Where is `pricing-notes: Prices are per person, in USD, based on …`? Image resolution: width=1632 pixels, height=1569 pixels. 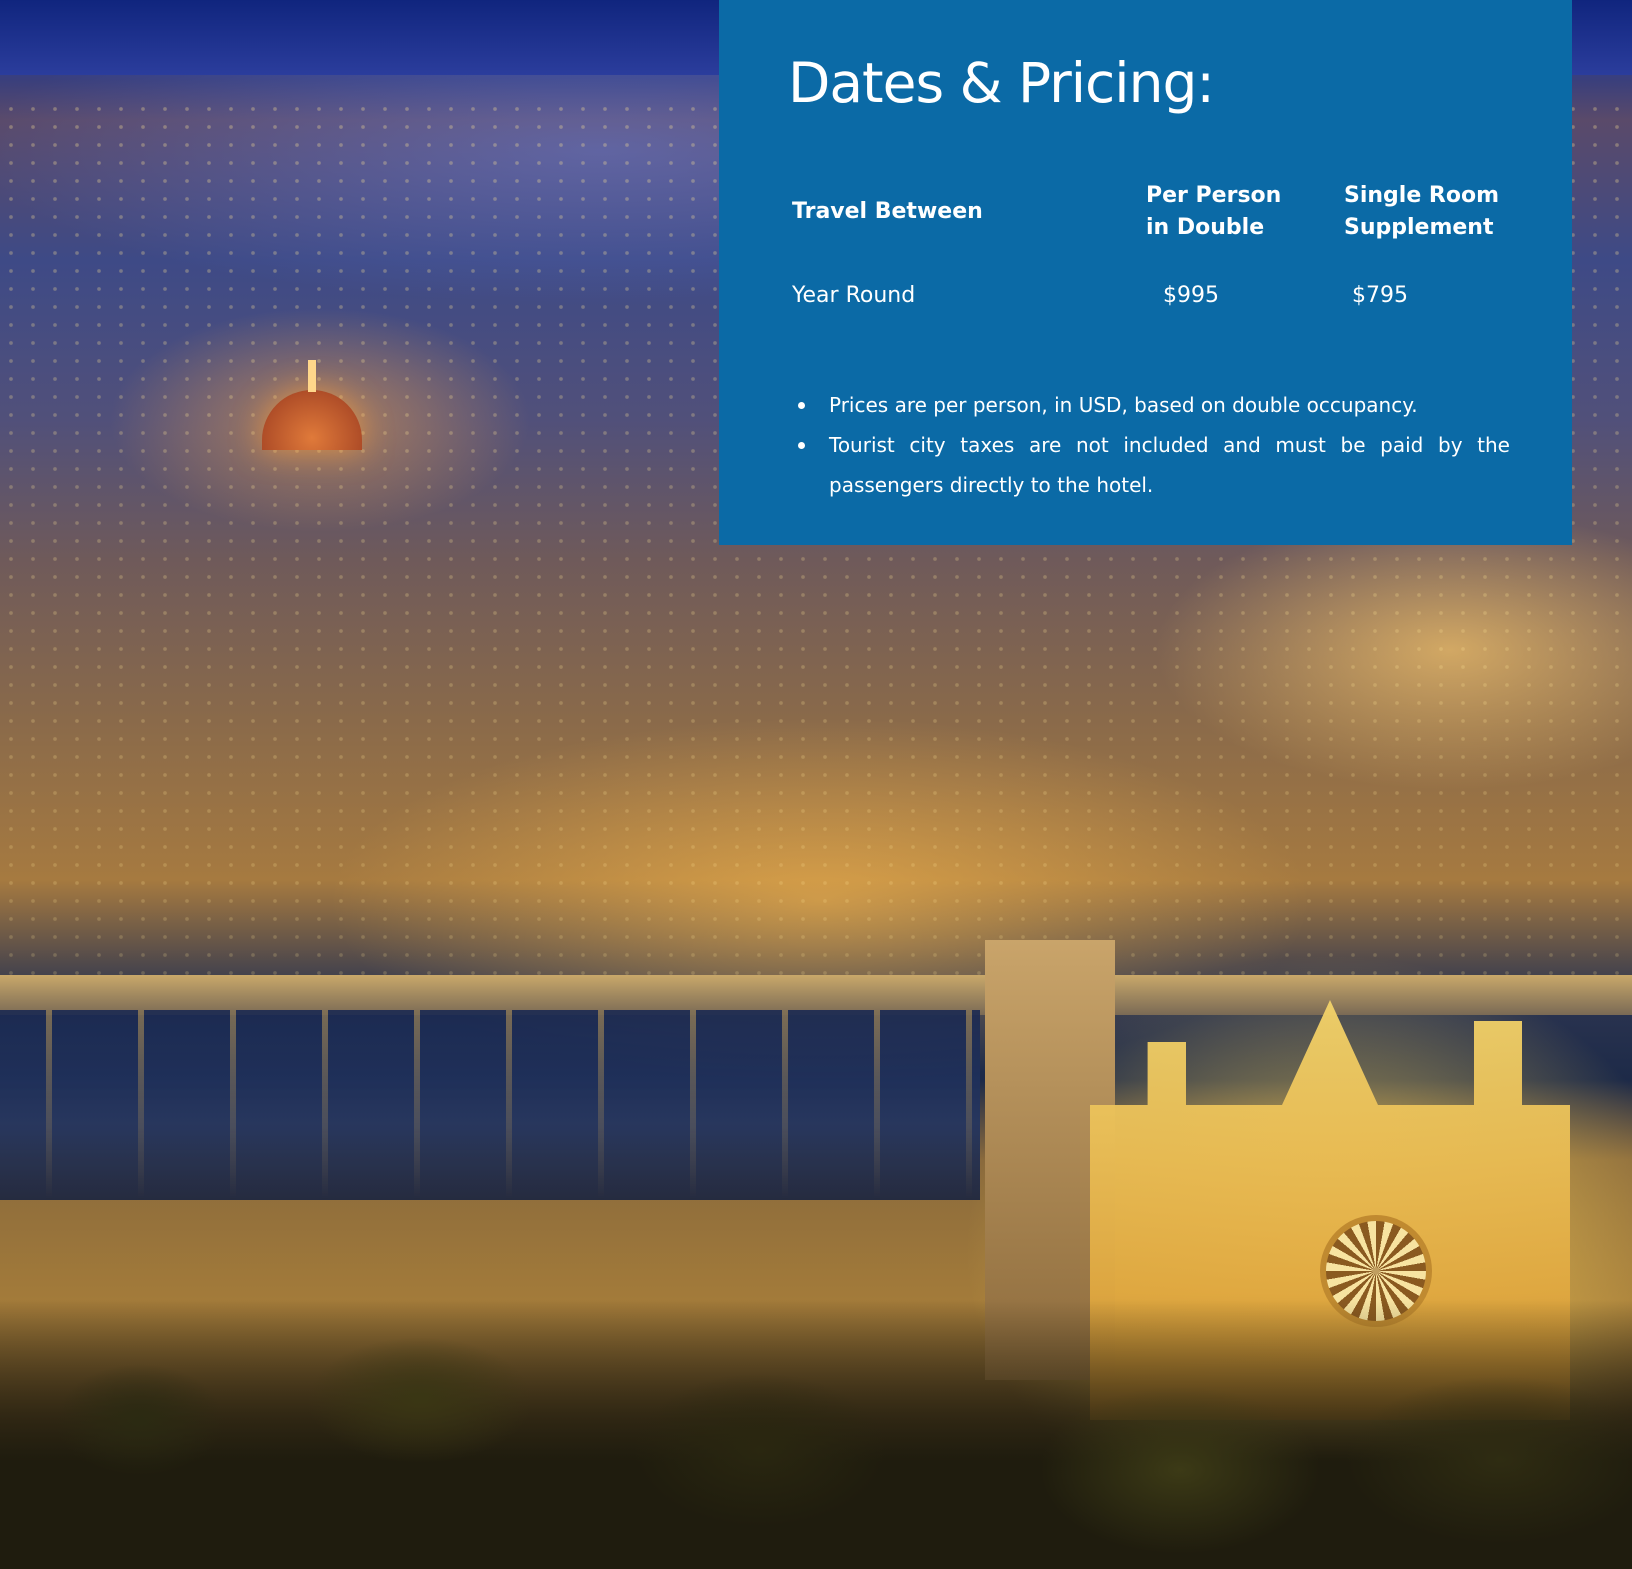 pricing-notes: Prices are per person, in USD, based on … is located at coordinates (1151, 445).